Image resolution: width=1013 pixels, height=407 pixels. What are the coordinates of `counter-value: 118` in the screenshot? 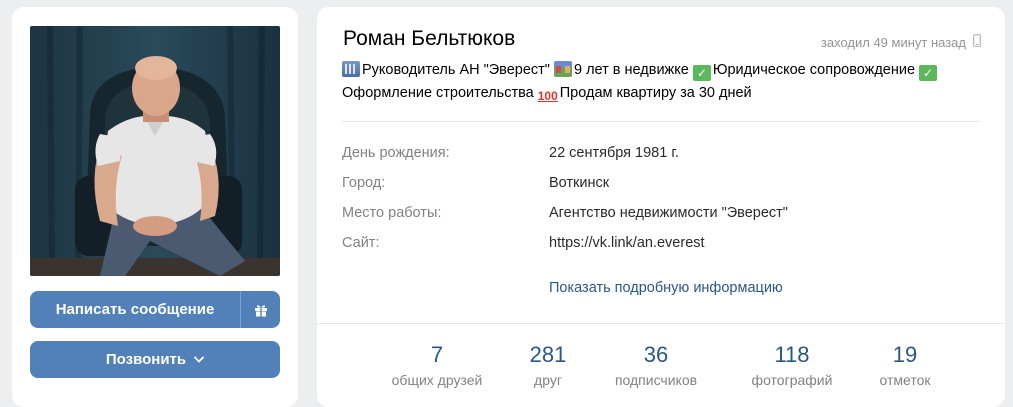 It's located at (792, 354).